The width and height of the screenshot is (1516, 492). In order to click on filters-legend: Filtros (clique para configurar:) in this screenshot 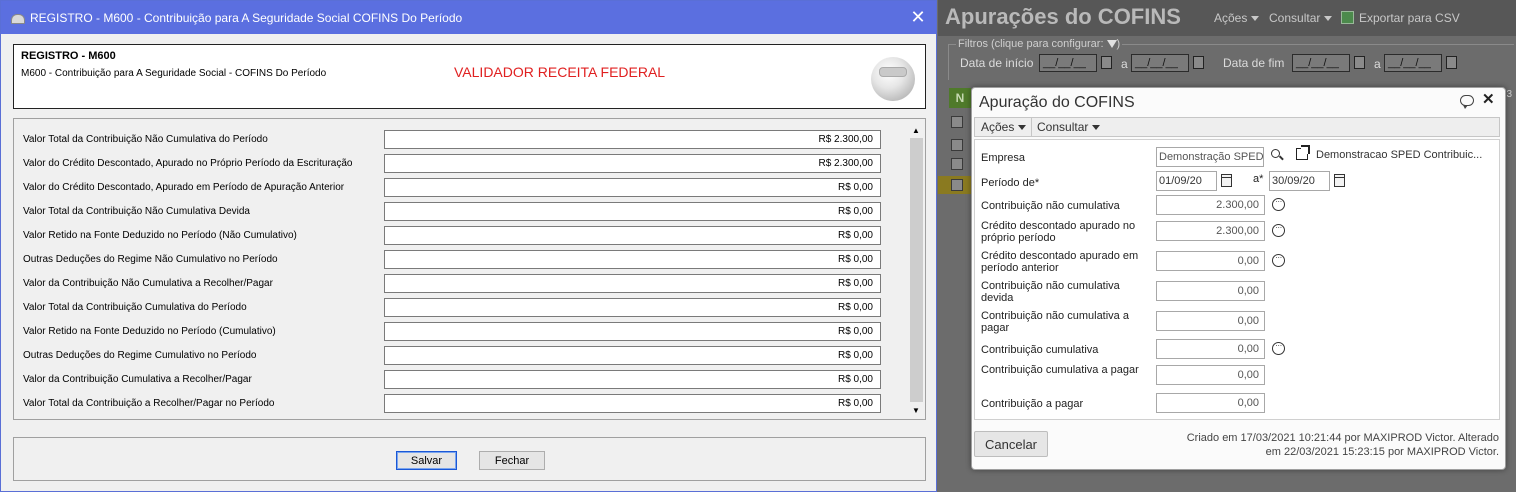, I will do `click(1039, 44)`.